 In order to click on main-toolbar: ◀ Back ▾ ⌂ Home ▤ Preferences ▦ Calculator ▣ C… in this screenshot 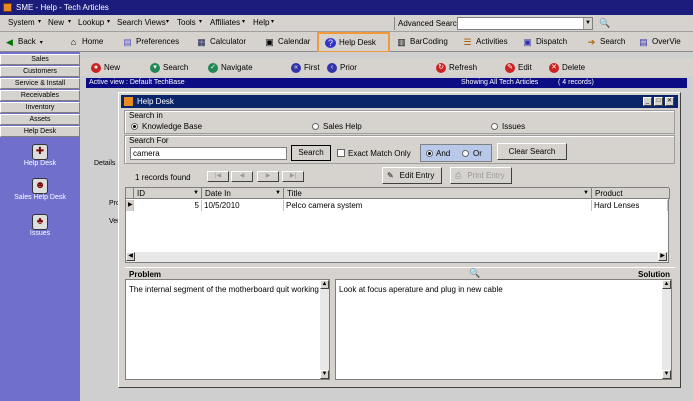, I will do `click(346, 42)`.